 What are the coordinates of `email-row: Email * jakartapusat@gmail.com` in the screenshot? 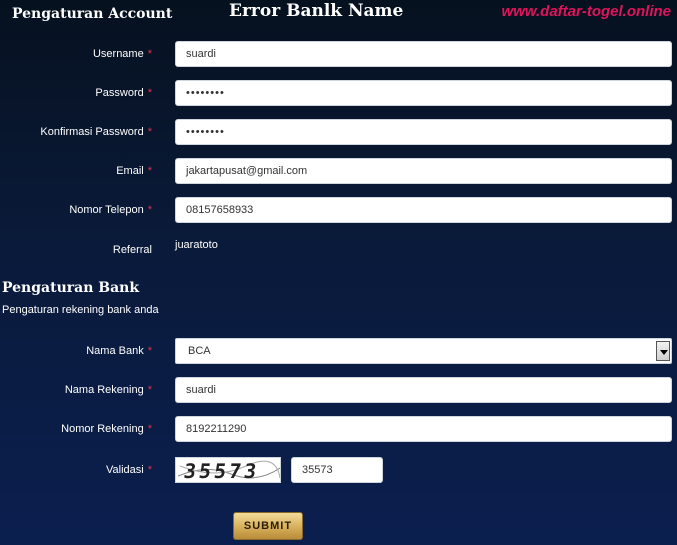 It's located at (338, 172).